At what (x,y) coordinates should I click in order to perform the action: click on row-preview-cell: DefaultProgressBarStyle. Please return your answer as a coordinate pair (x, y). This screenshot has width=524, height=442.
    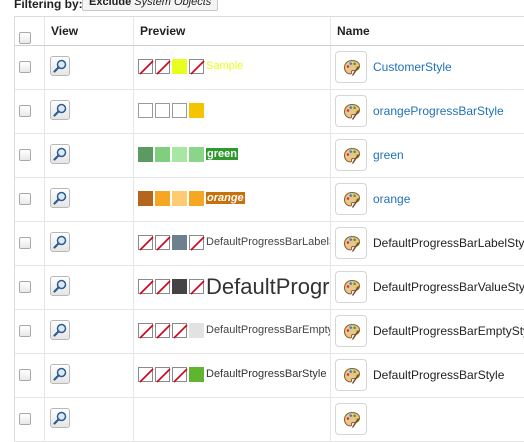
    Looking at the image, I should click on (232, 375).